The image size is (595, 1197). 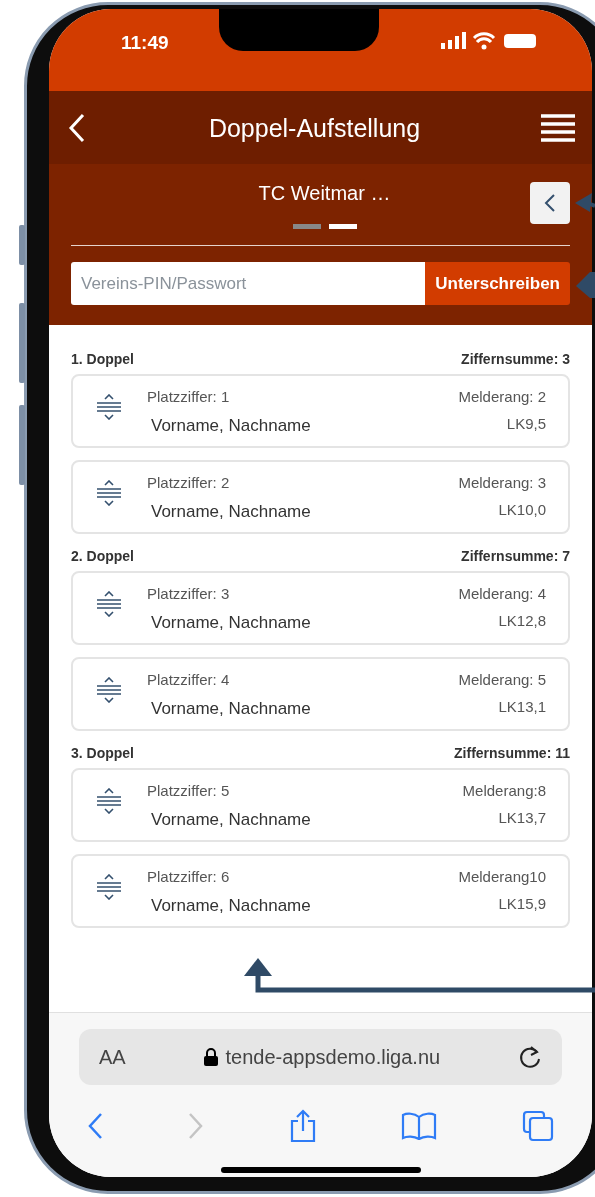 I want to click on performance-class: LK13,1, so click(x=522, y=706).